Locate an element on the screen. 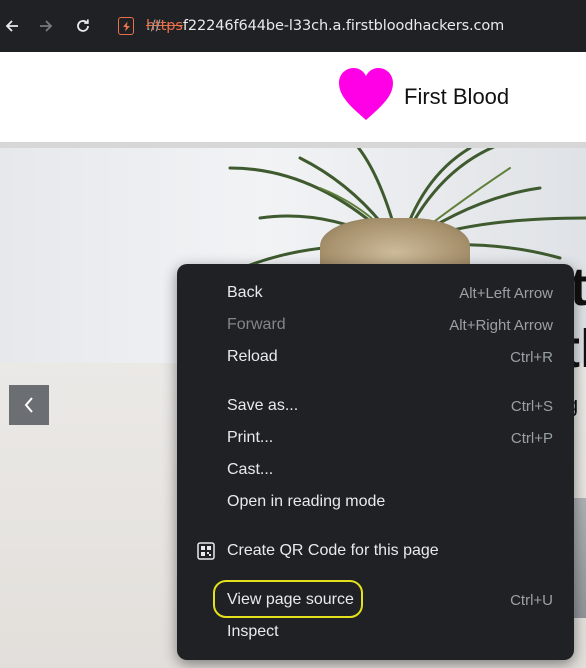 The height and width of the screenshot is (668, 586). menu-item-label: Back is located at coordinates (245, 292).